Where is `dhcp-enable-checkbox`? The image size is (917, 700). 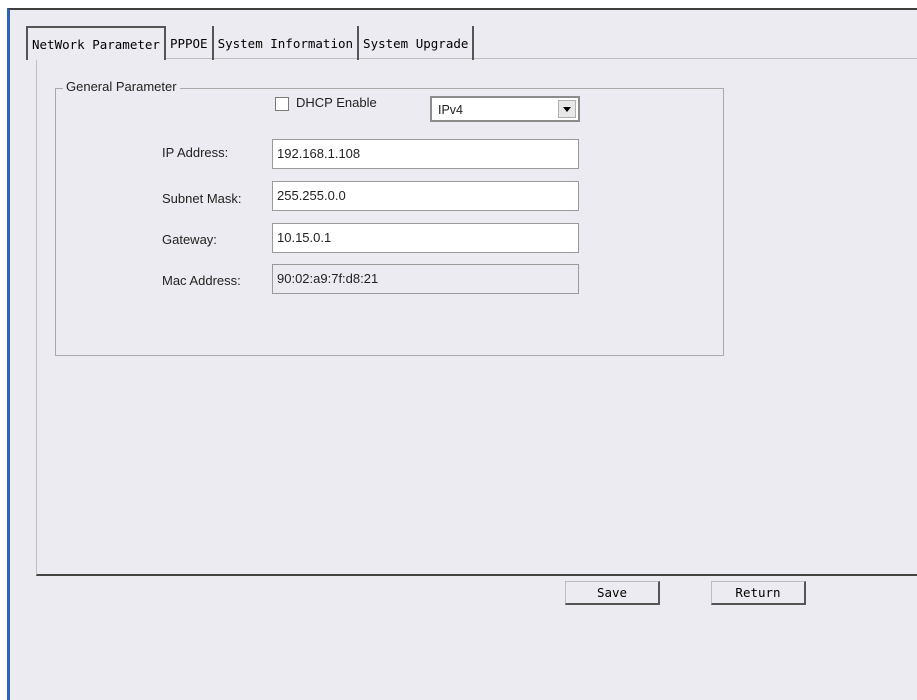
dhcp-enable-checkbox is located at coordinates (282, 104).